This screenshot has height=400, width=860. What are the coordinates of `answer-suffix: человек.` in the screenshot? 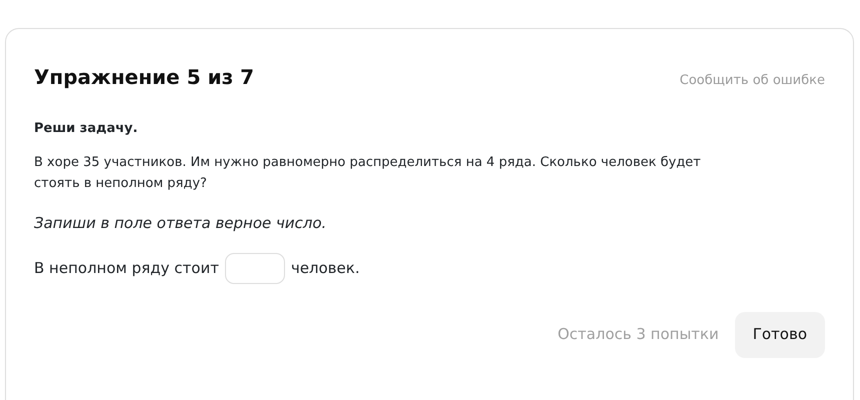 It's located at (325, 268).